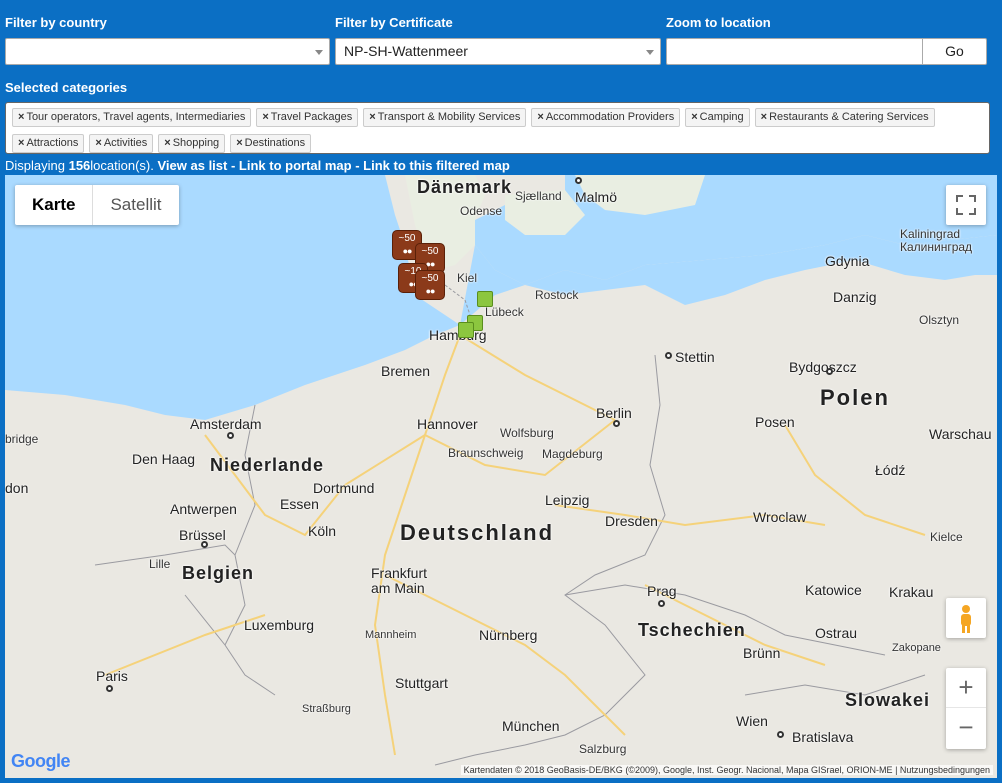  Describe the element at coordinates (465, 187) in the screenshot. I see `place-label: Dänemark` at that location.